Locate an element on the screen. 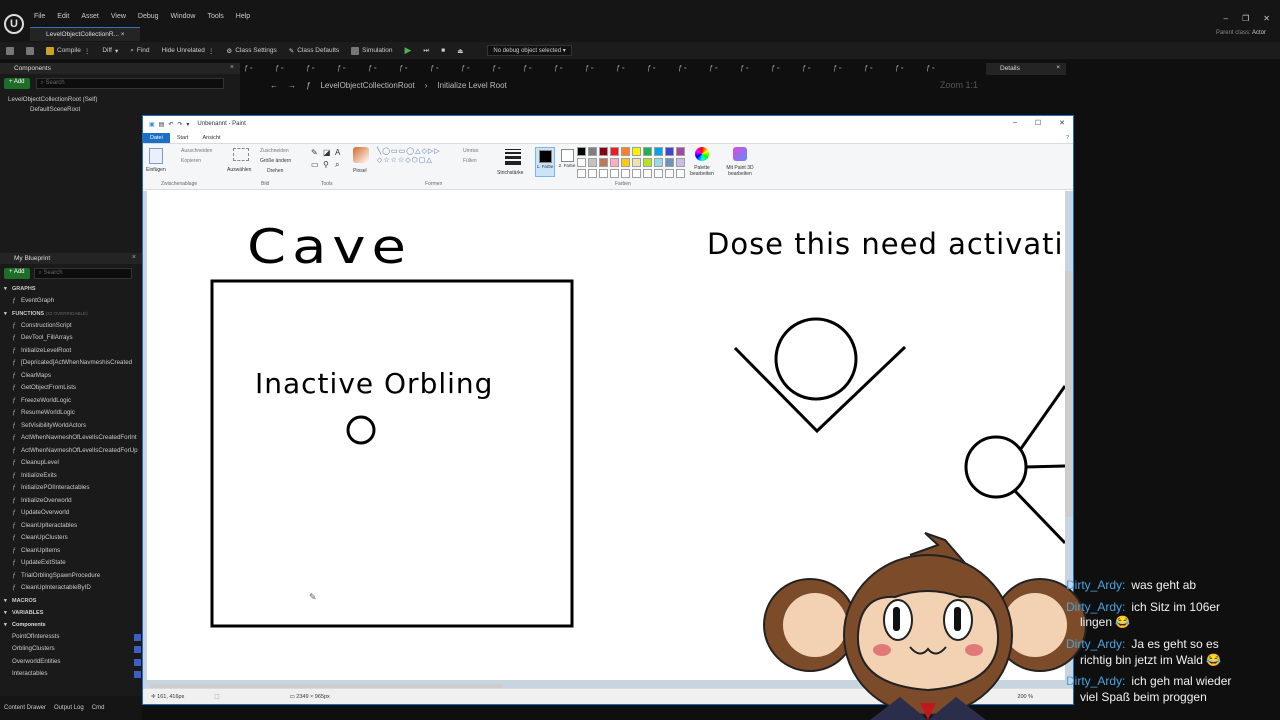  select-icon is located at coordinates (241, 154).